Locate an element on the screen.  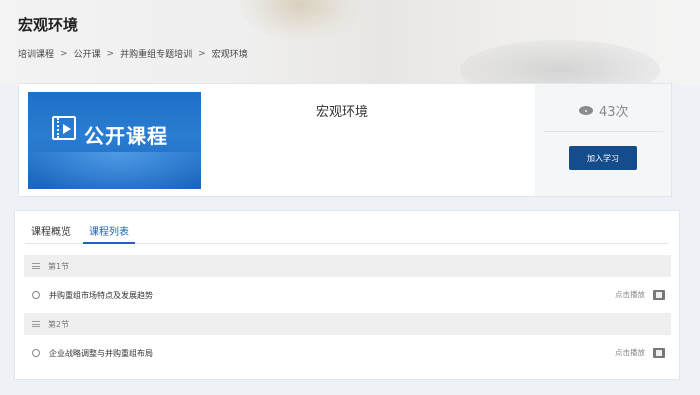
page-title: 宏观环境 is located at coordinates (48, 25).